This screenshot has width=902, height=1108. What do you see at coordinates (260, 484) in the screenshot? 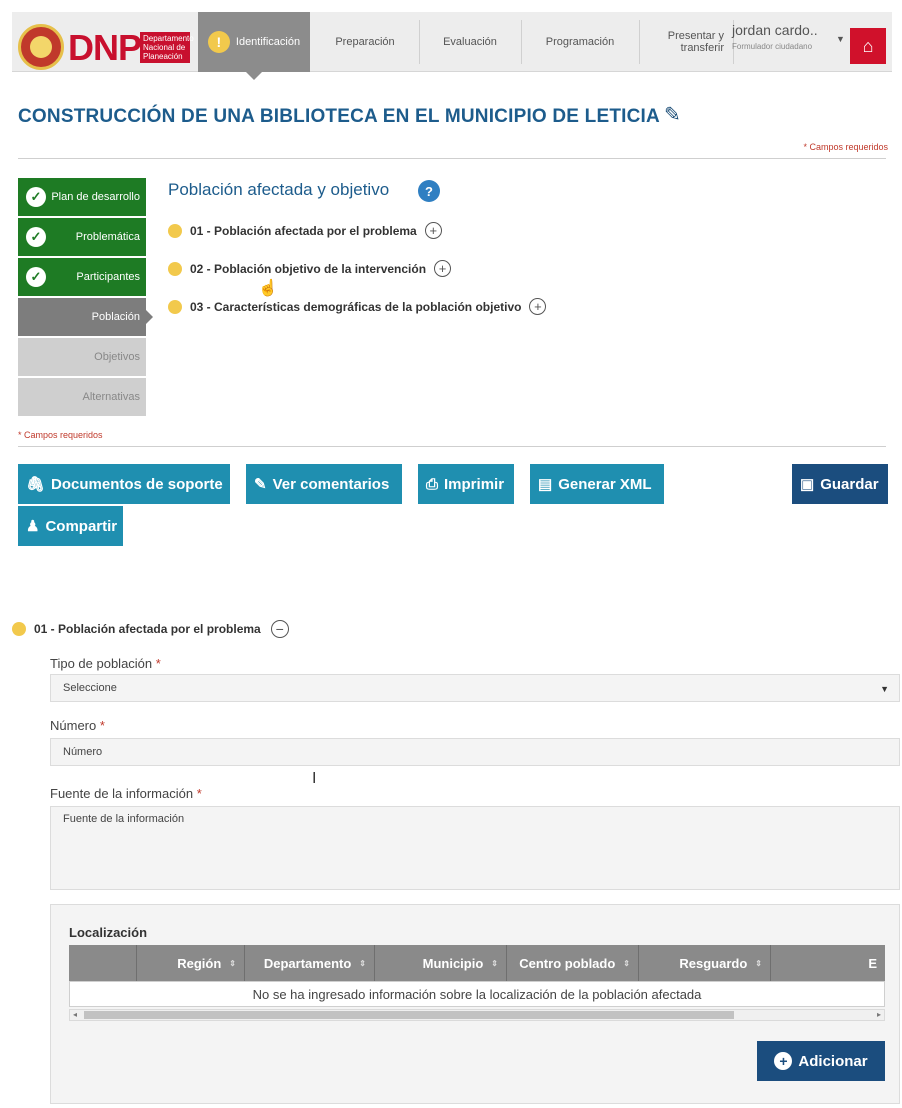
I see `comment-icon: ✎` at bounding box center [260, 484].